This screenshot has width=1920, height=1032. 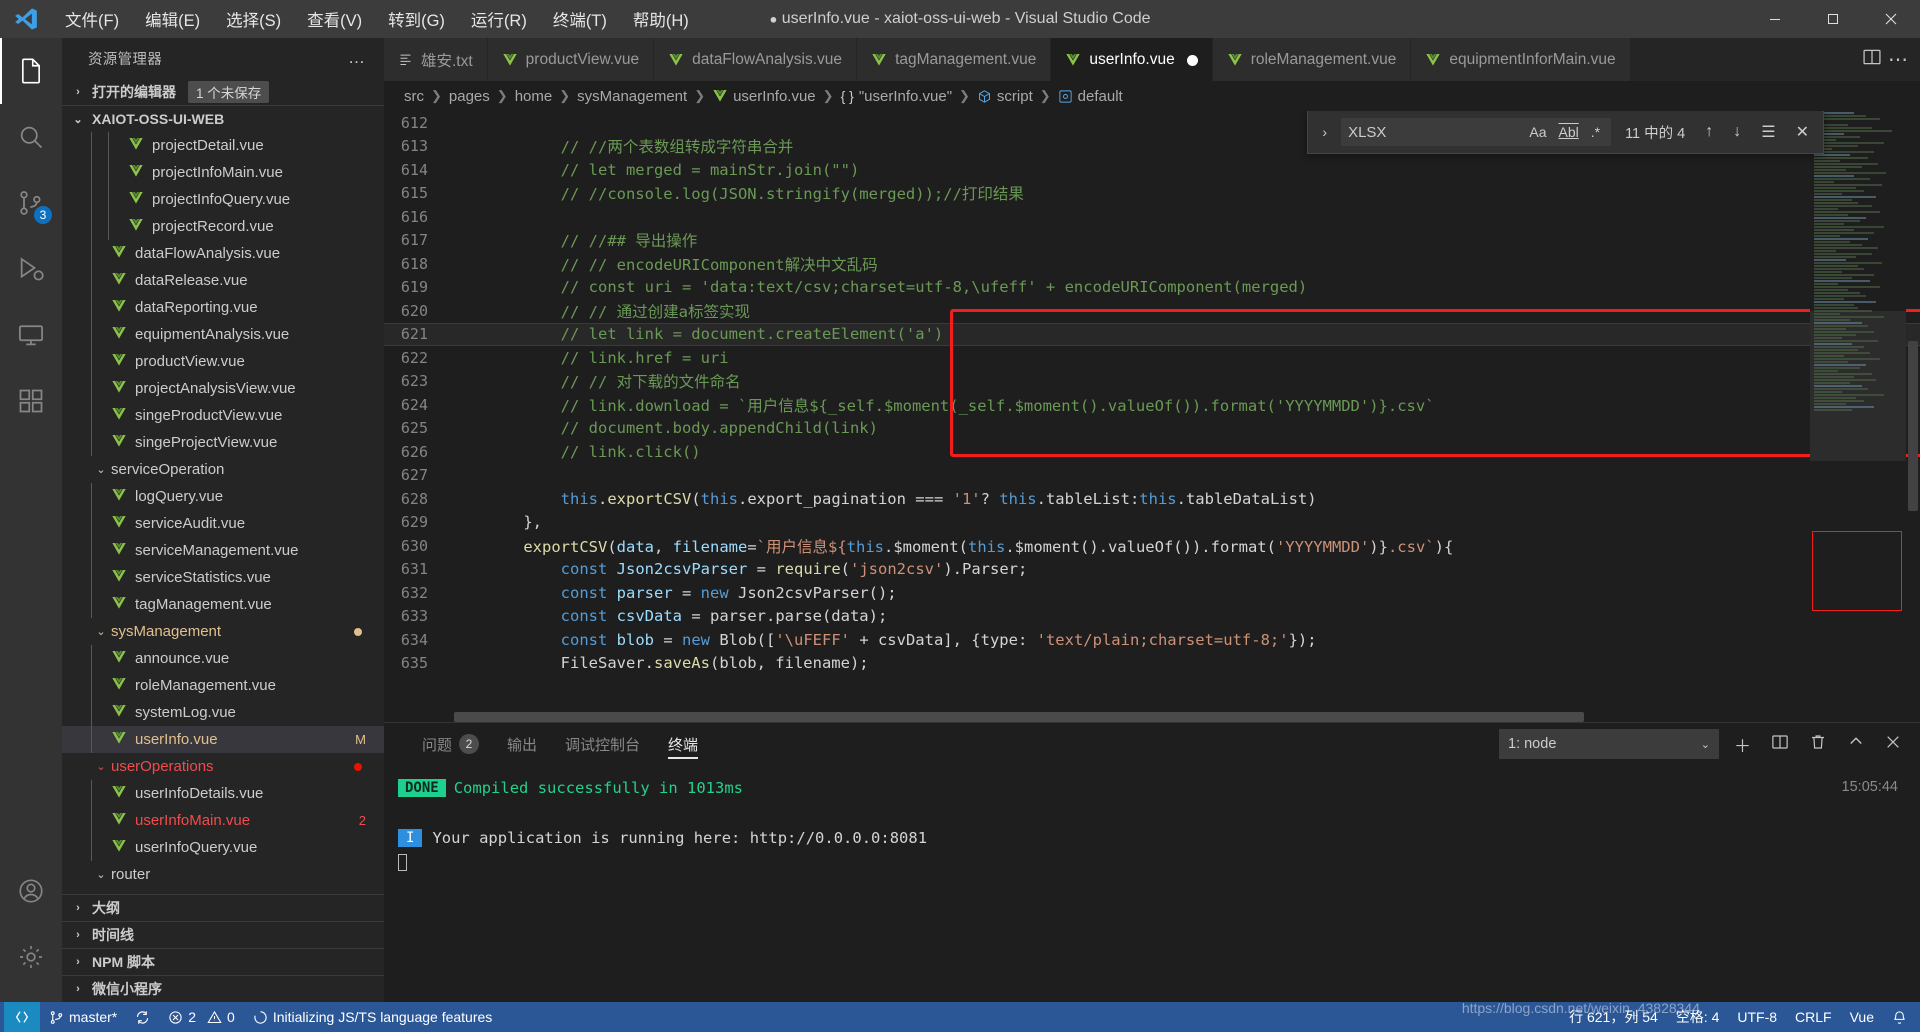 I want to click on tree-item-projectanalysisview-vue: projectAnalysisView.vue, so click(x=223, y=388).